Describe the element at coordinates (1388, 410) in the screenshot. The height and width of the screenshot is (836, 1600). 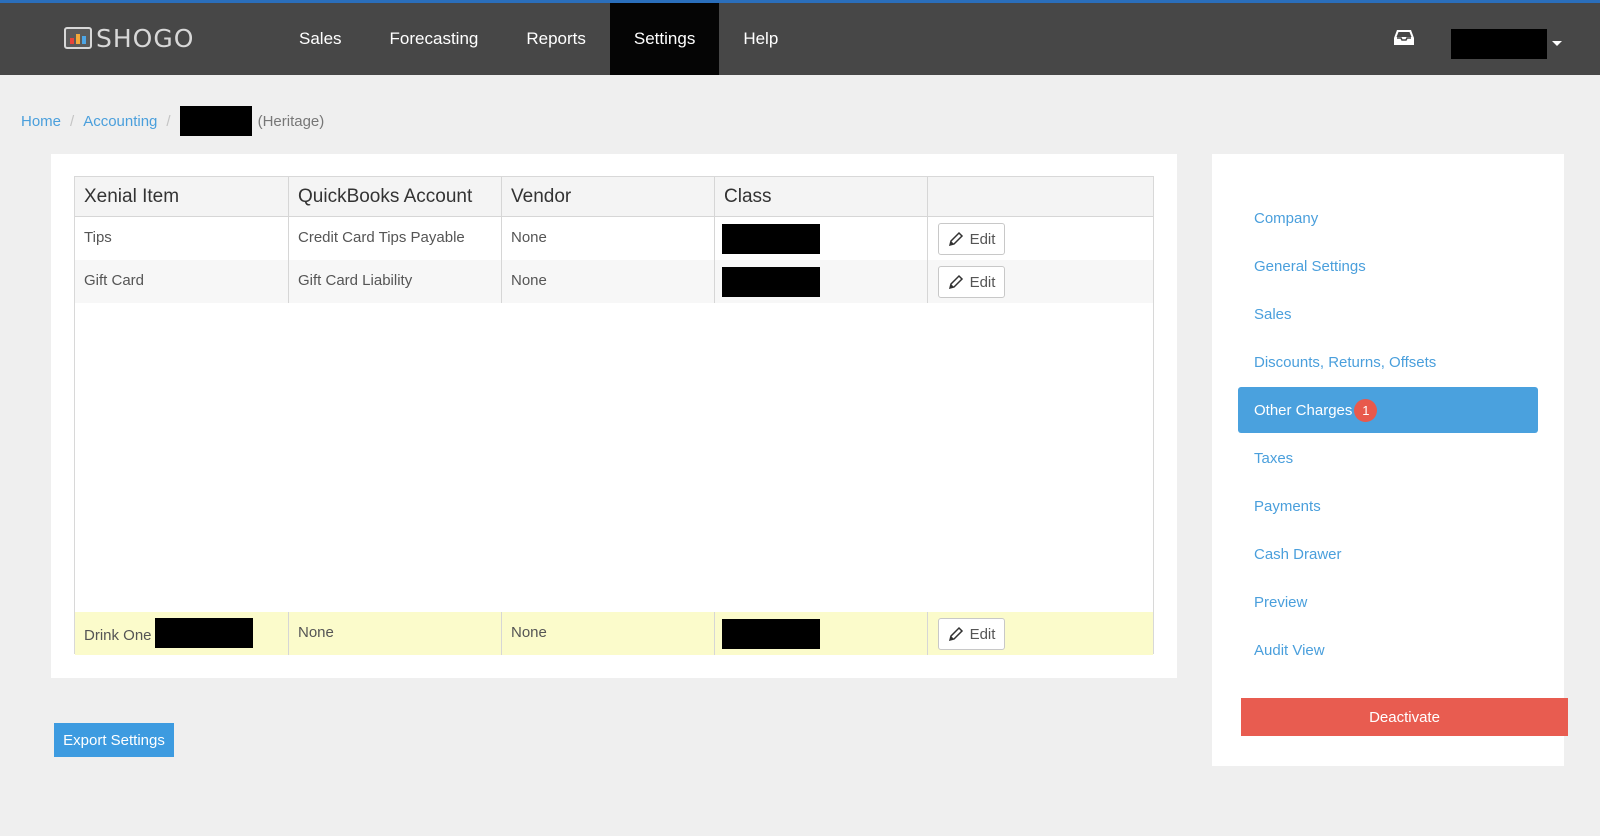
I see `sidebar-item-other-charges: Other Charges 1` at that location.